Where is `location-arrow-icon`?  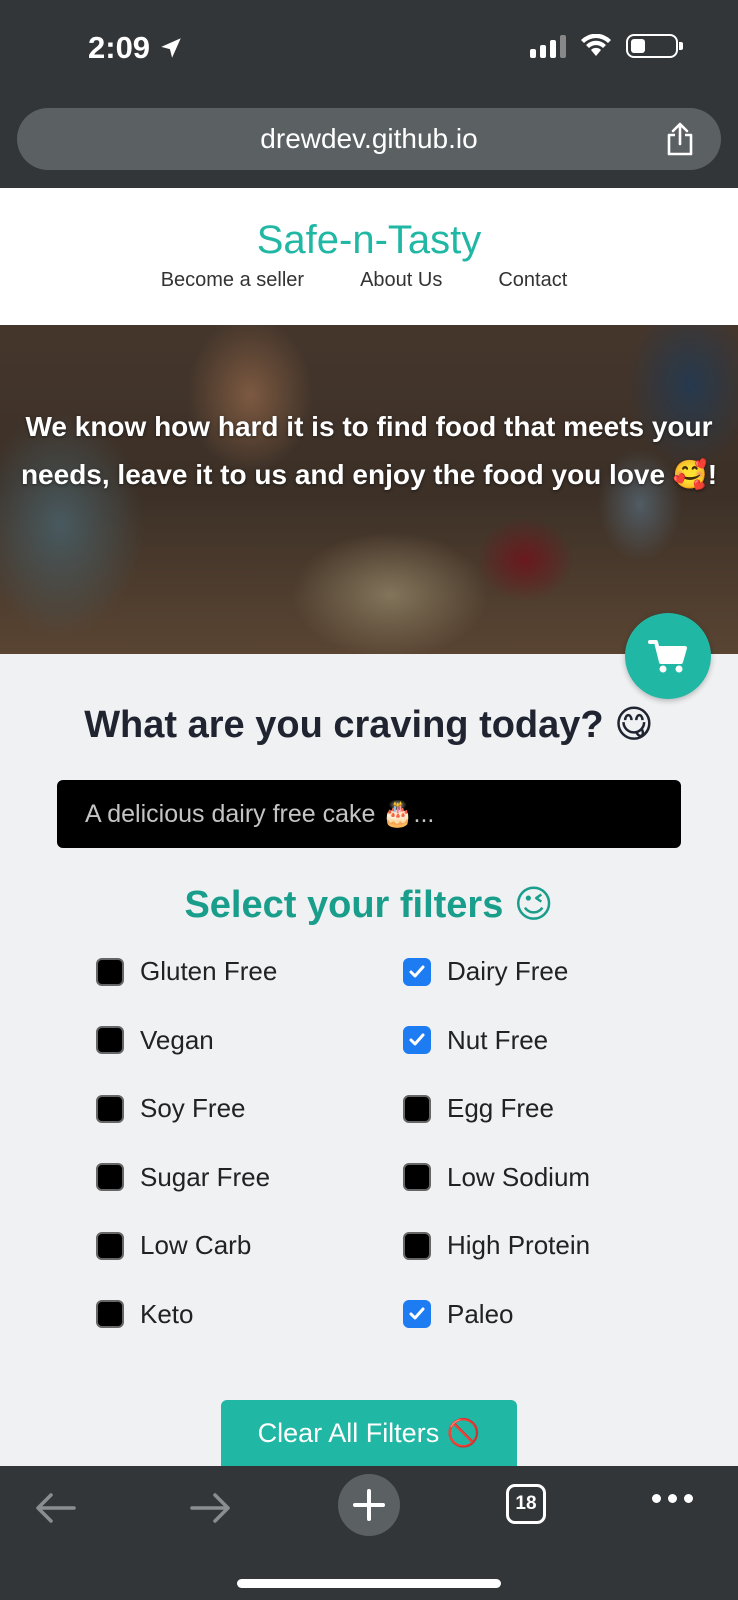
location-arrow-icon is located at coordinates (171, 48).